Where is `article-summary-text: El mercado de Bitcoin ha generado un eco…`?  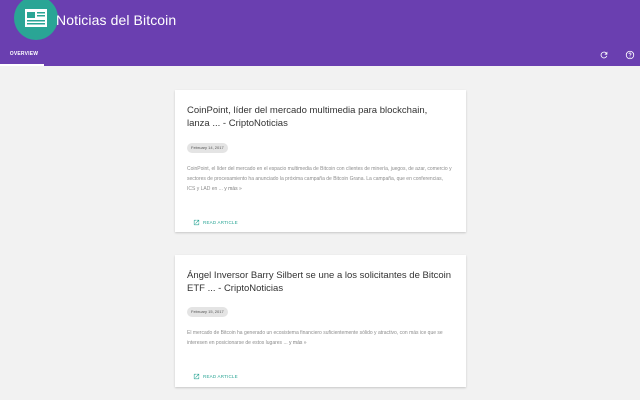 article-summary-text: El mercado de Bitcoin ha generado un eco… is located at coordinates (315, 338).